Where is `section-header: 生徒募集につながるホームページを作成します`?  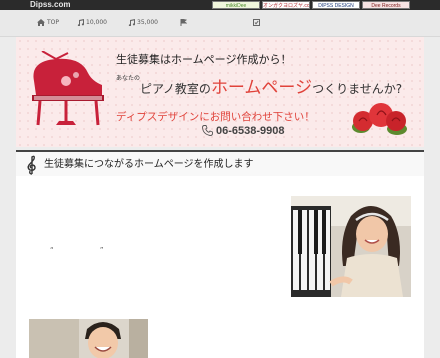 section-header: 生徒募集につながるホームページを作成します is located at coordinates (220, 164).